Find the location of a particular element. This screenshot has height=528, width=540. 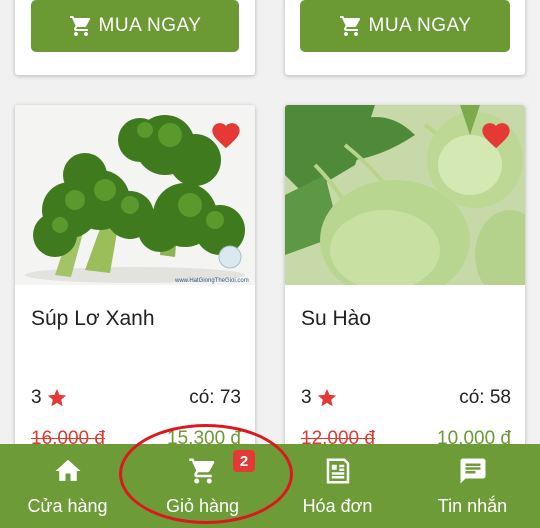

product-card-top-left: MUA NGAY is located at coordinates (135, 37).